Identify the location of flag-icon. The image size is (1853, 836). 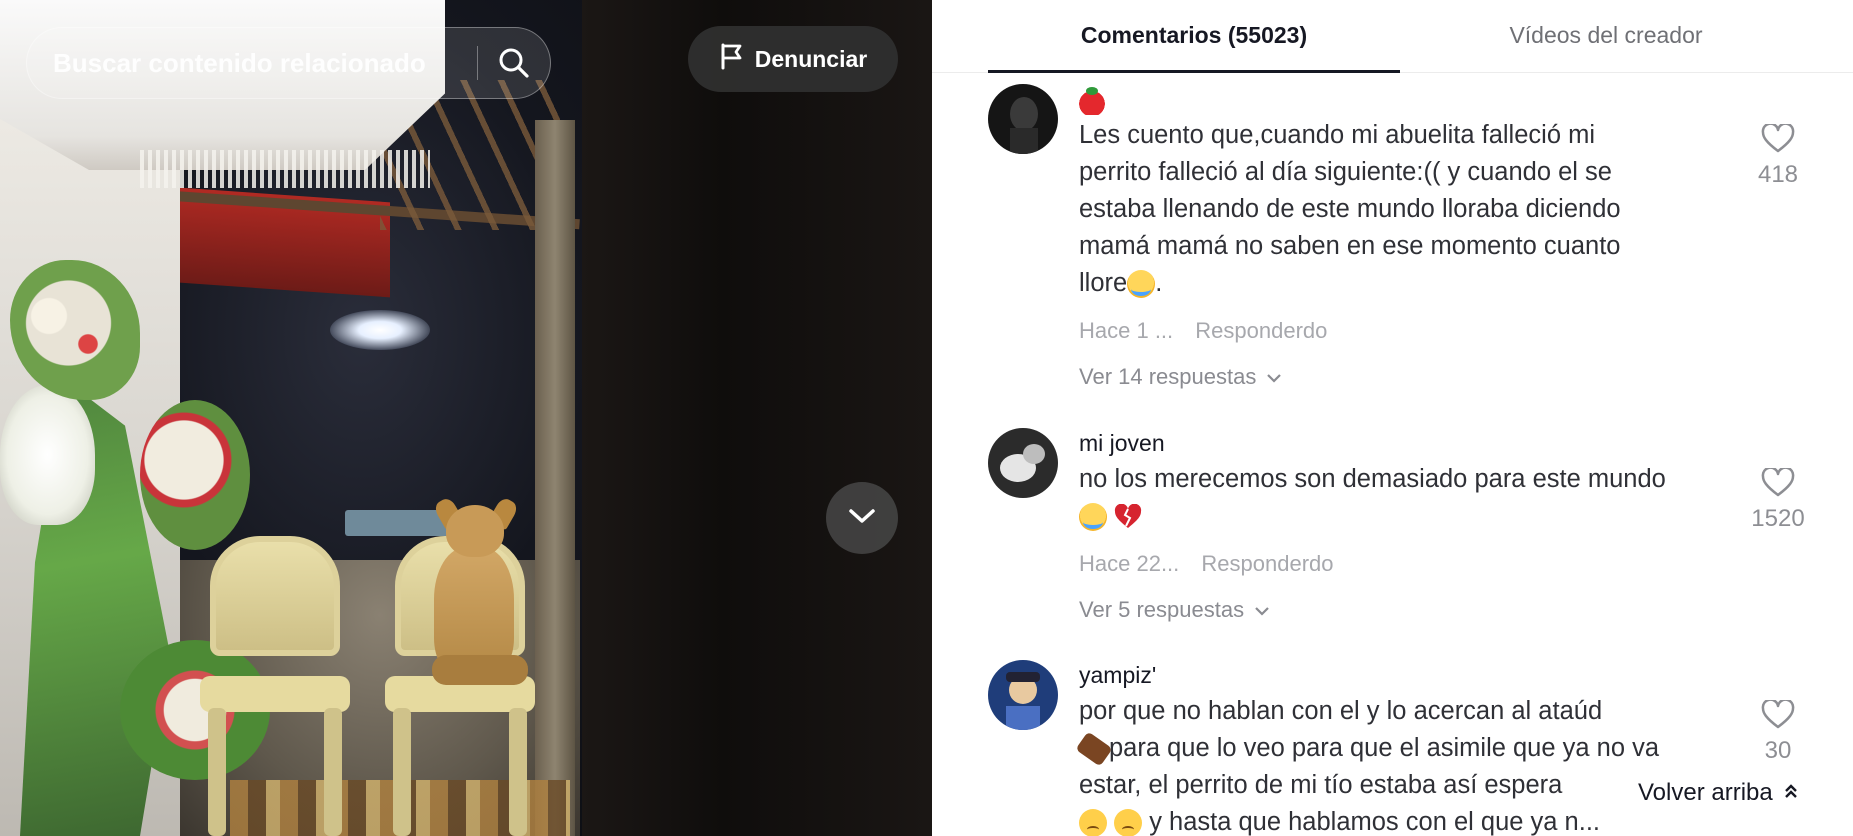
(732, 59).